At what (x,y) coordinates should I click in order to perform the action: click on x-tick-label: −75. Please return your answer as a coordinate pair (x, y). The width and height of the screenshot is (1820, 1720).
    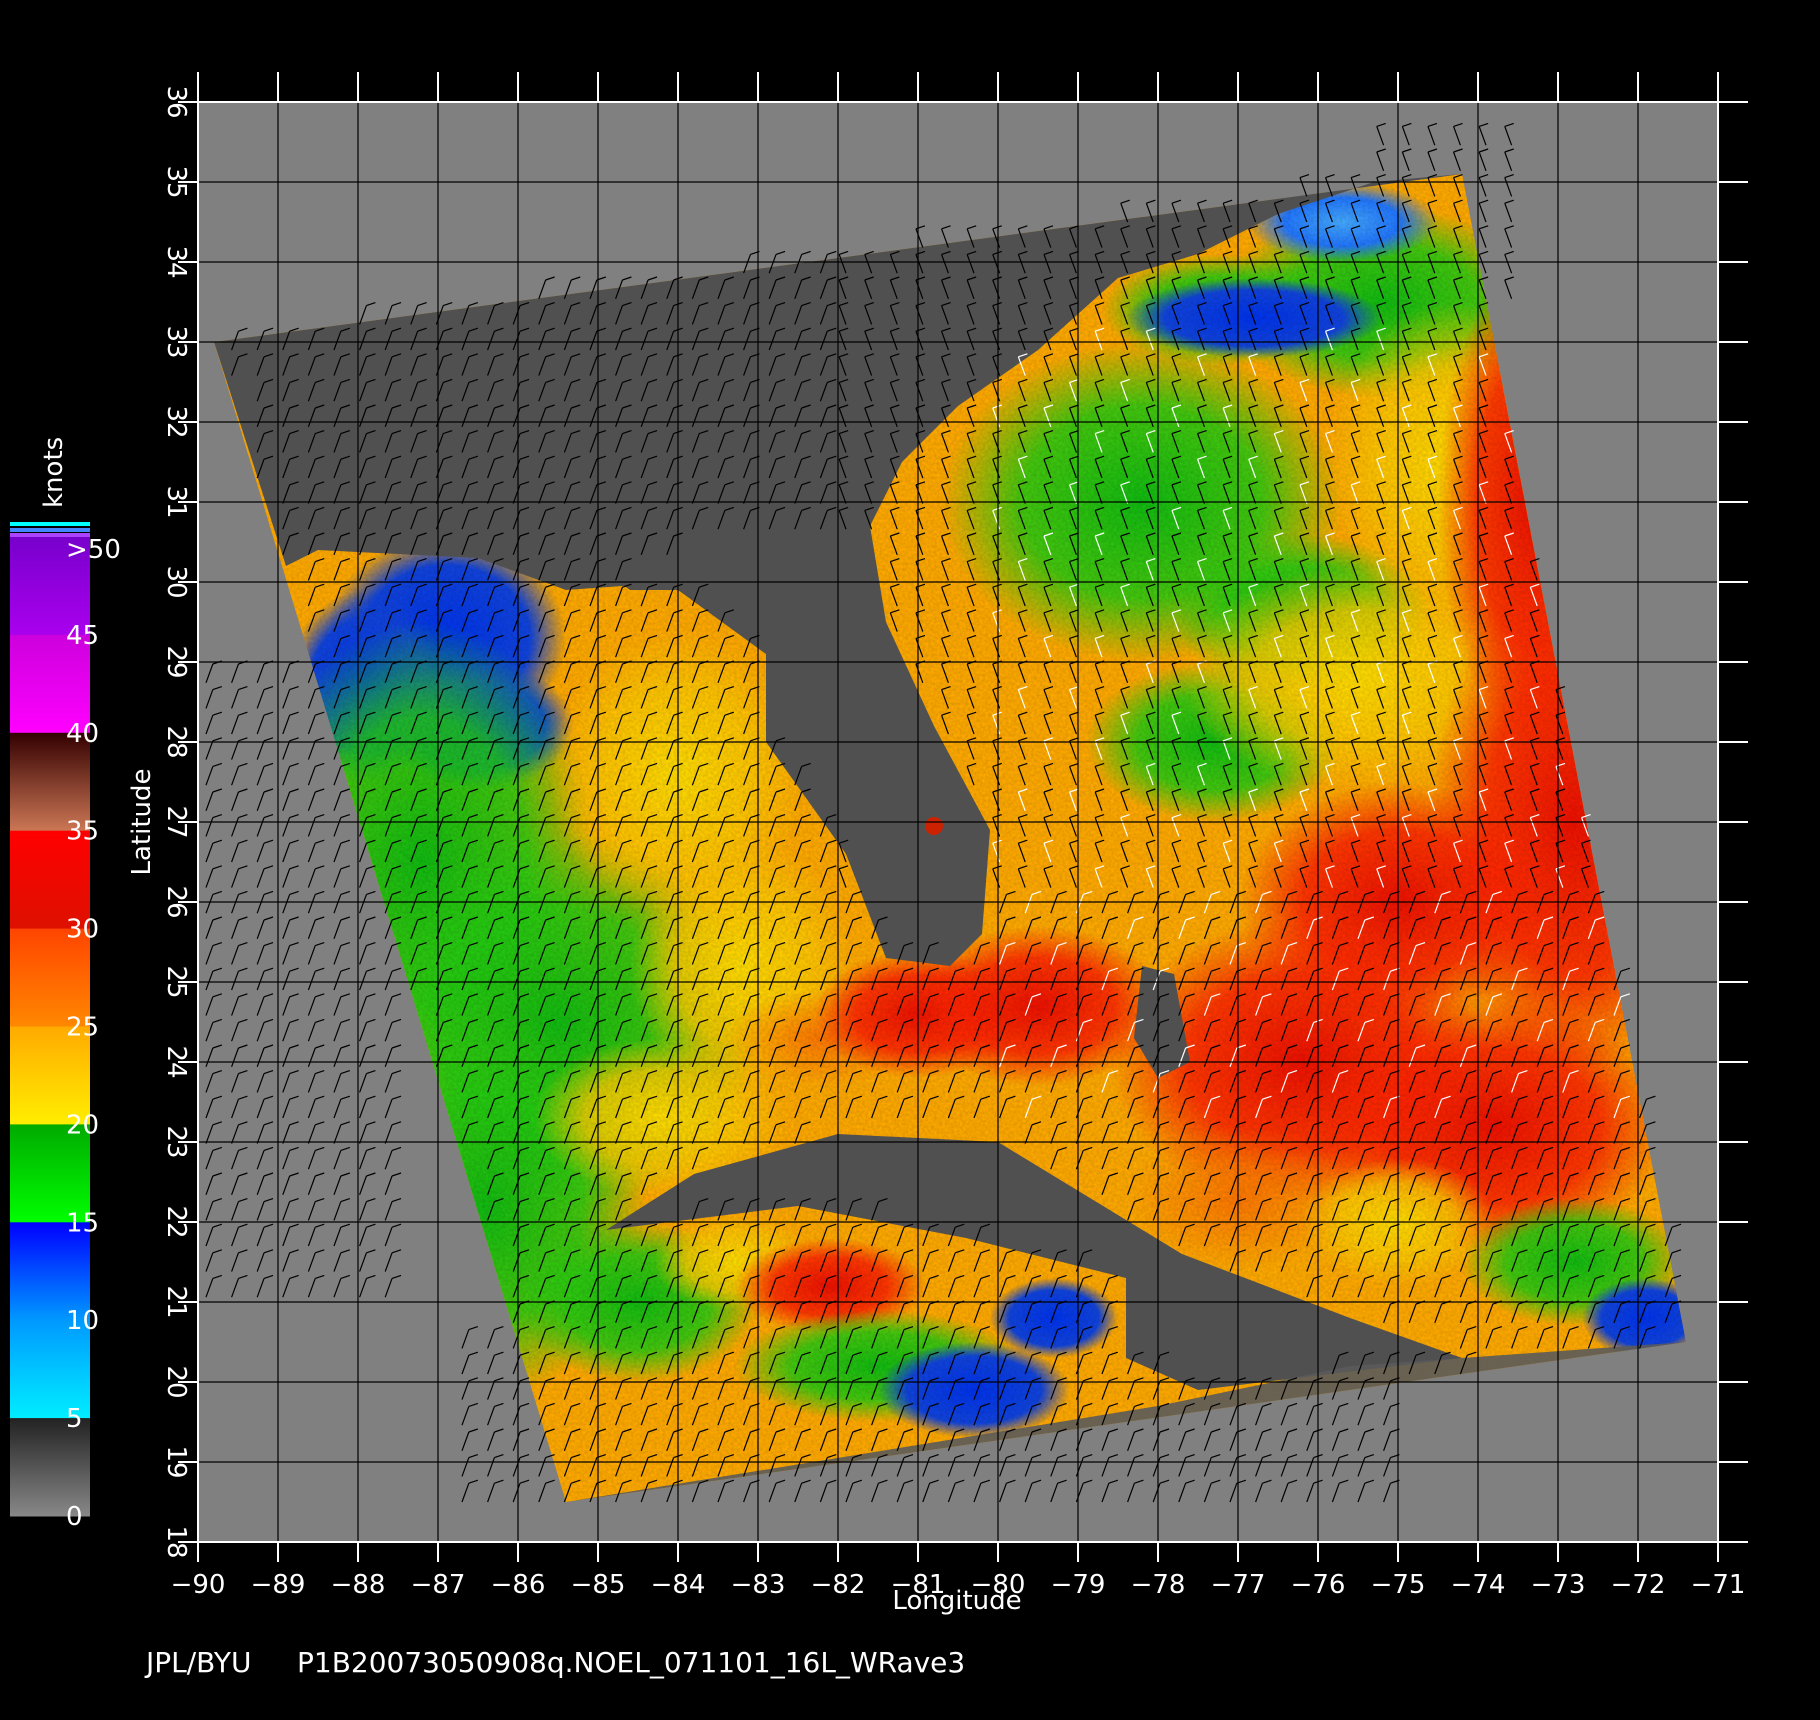
    Looking at the image, I should click on (1398, 1585).